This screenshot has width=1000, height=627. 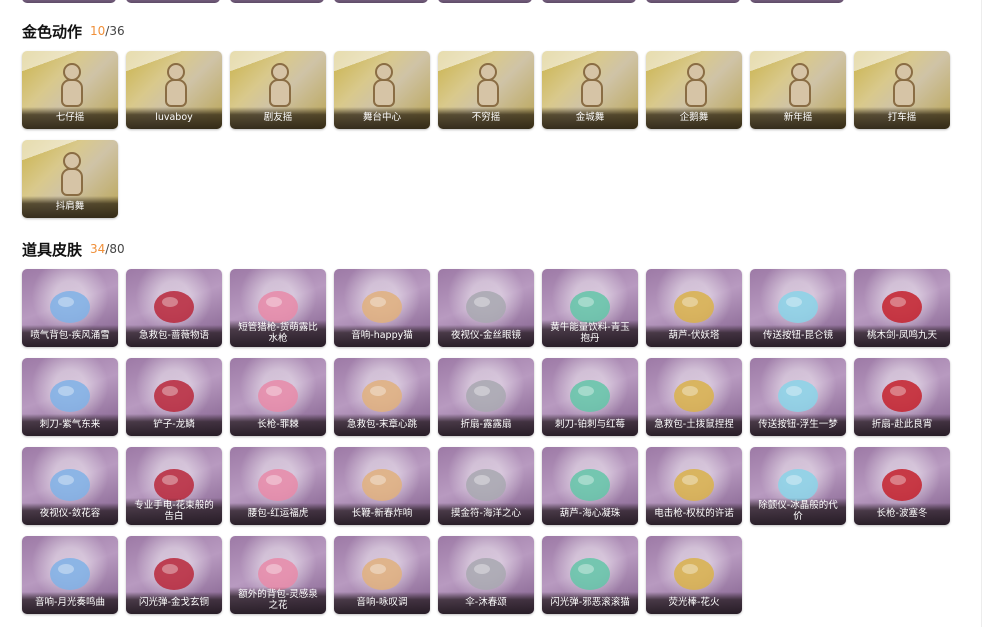 I want to click on skin-card: 荧光棒-花火, so click(x=694, y=575).